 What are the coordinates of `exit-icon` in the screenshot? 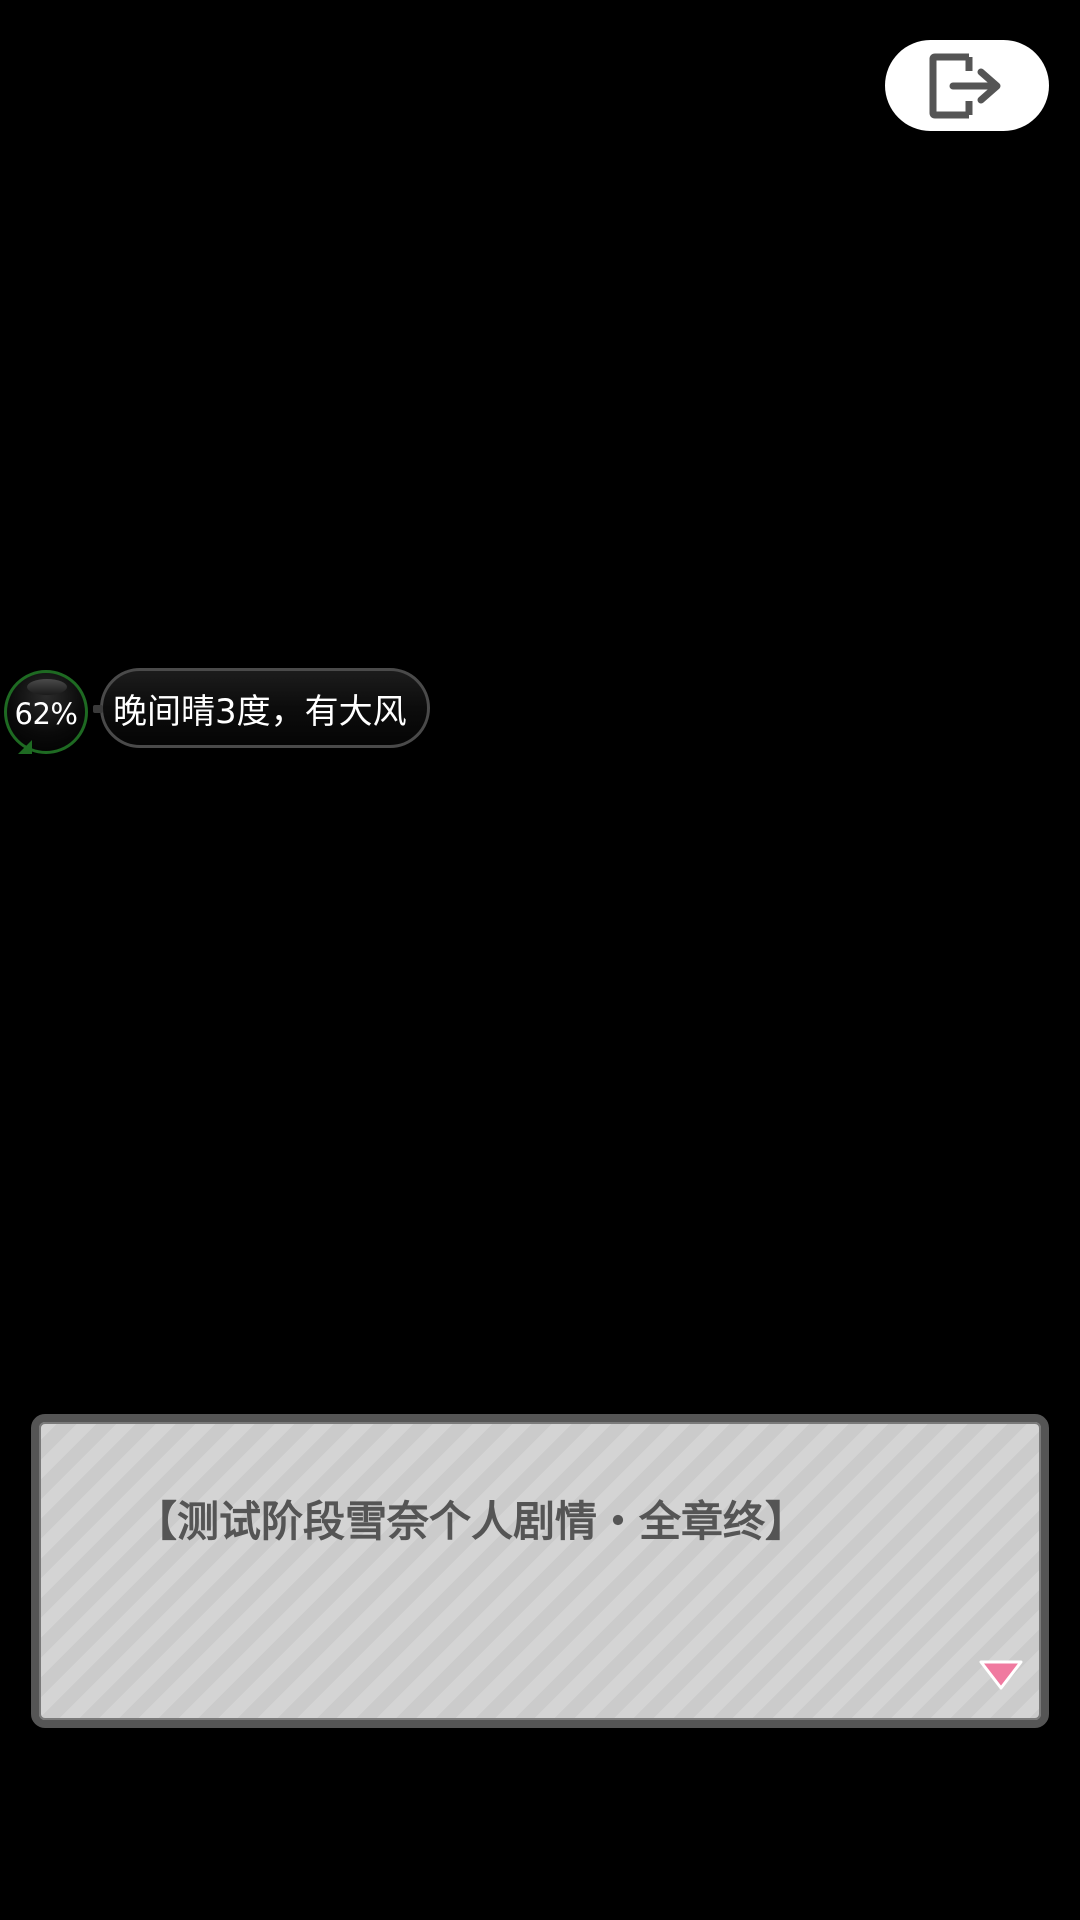 It's located at (965, 85).